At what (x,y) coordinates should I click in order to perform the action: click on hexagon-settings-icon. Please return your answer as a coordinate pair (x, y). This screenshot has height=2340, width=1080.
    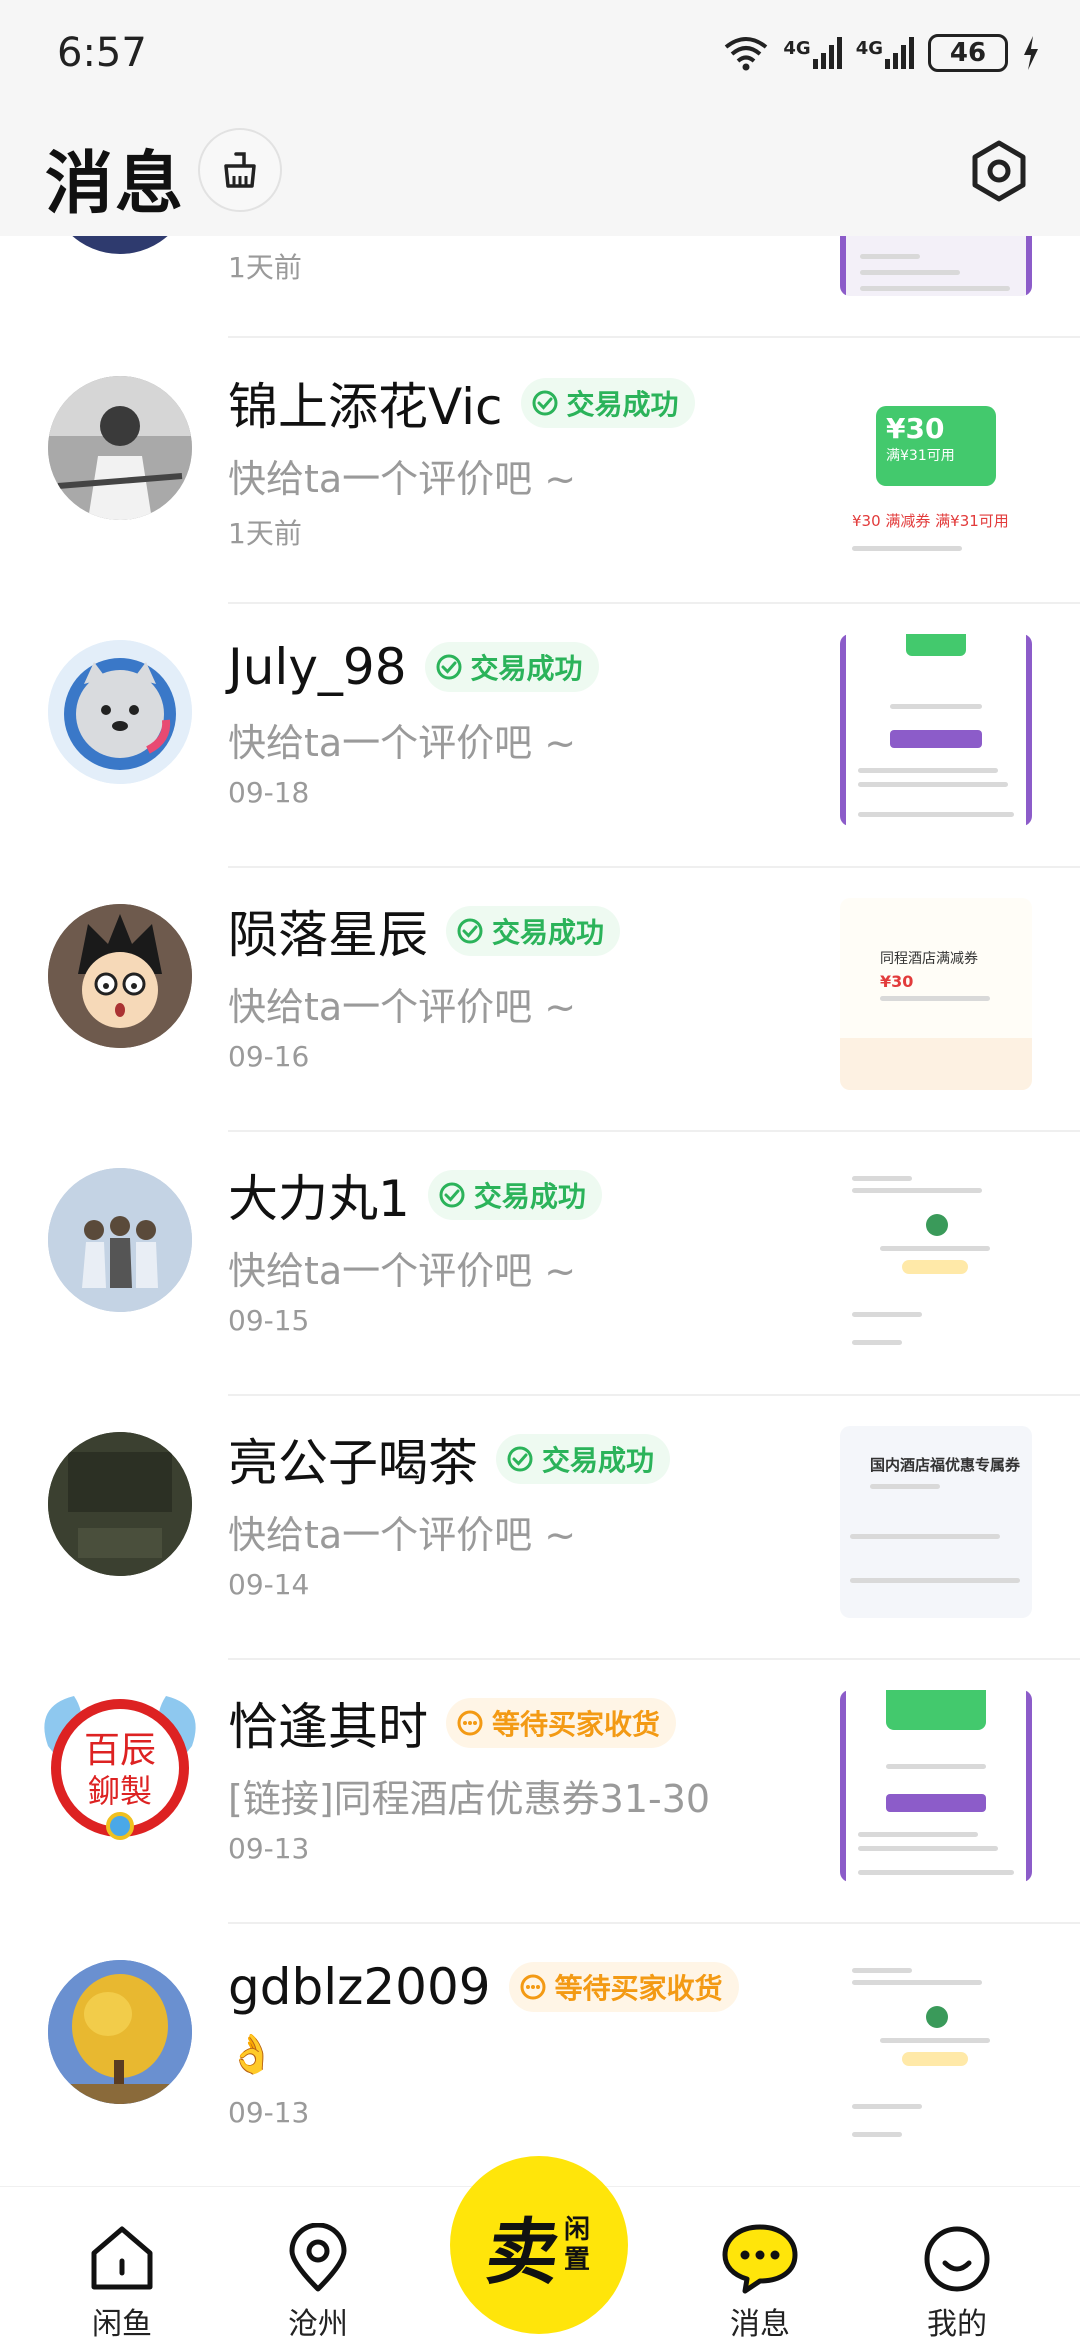
    Looking at the image, I should click on (999, 171).